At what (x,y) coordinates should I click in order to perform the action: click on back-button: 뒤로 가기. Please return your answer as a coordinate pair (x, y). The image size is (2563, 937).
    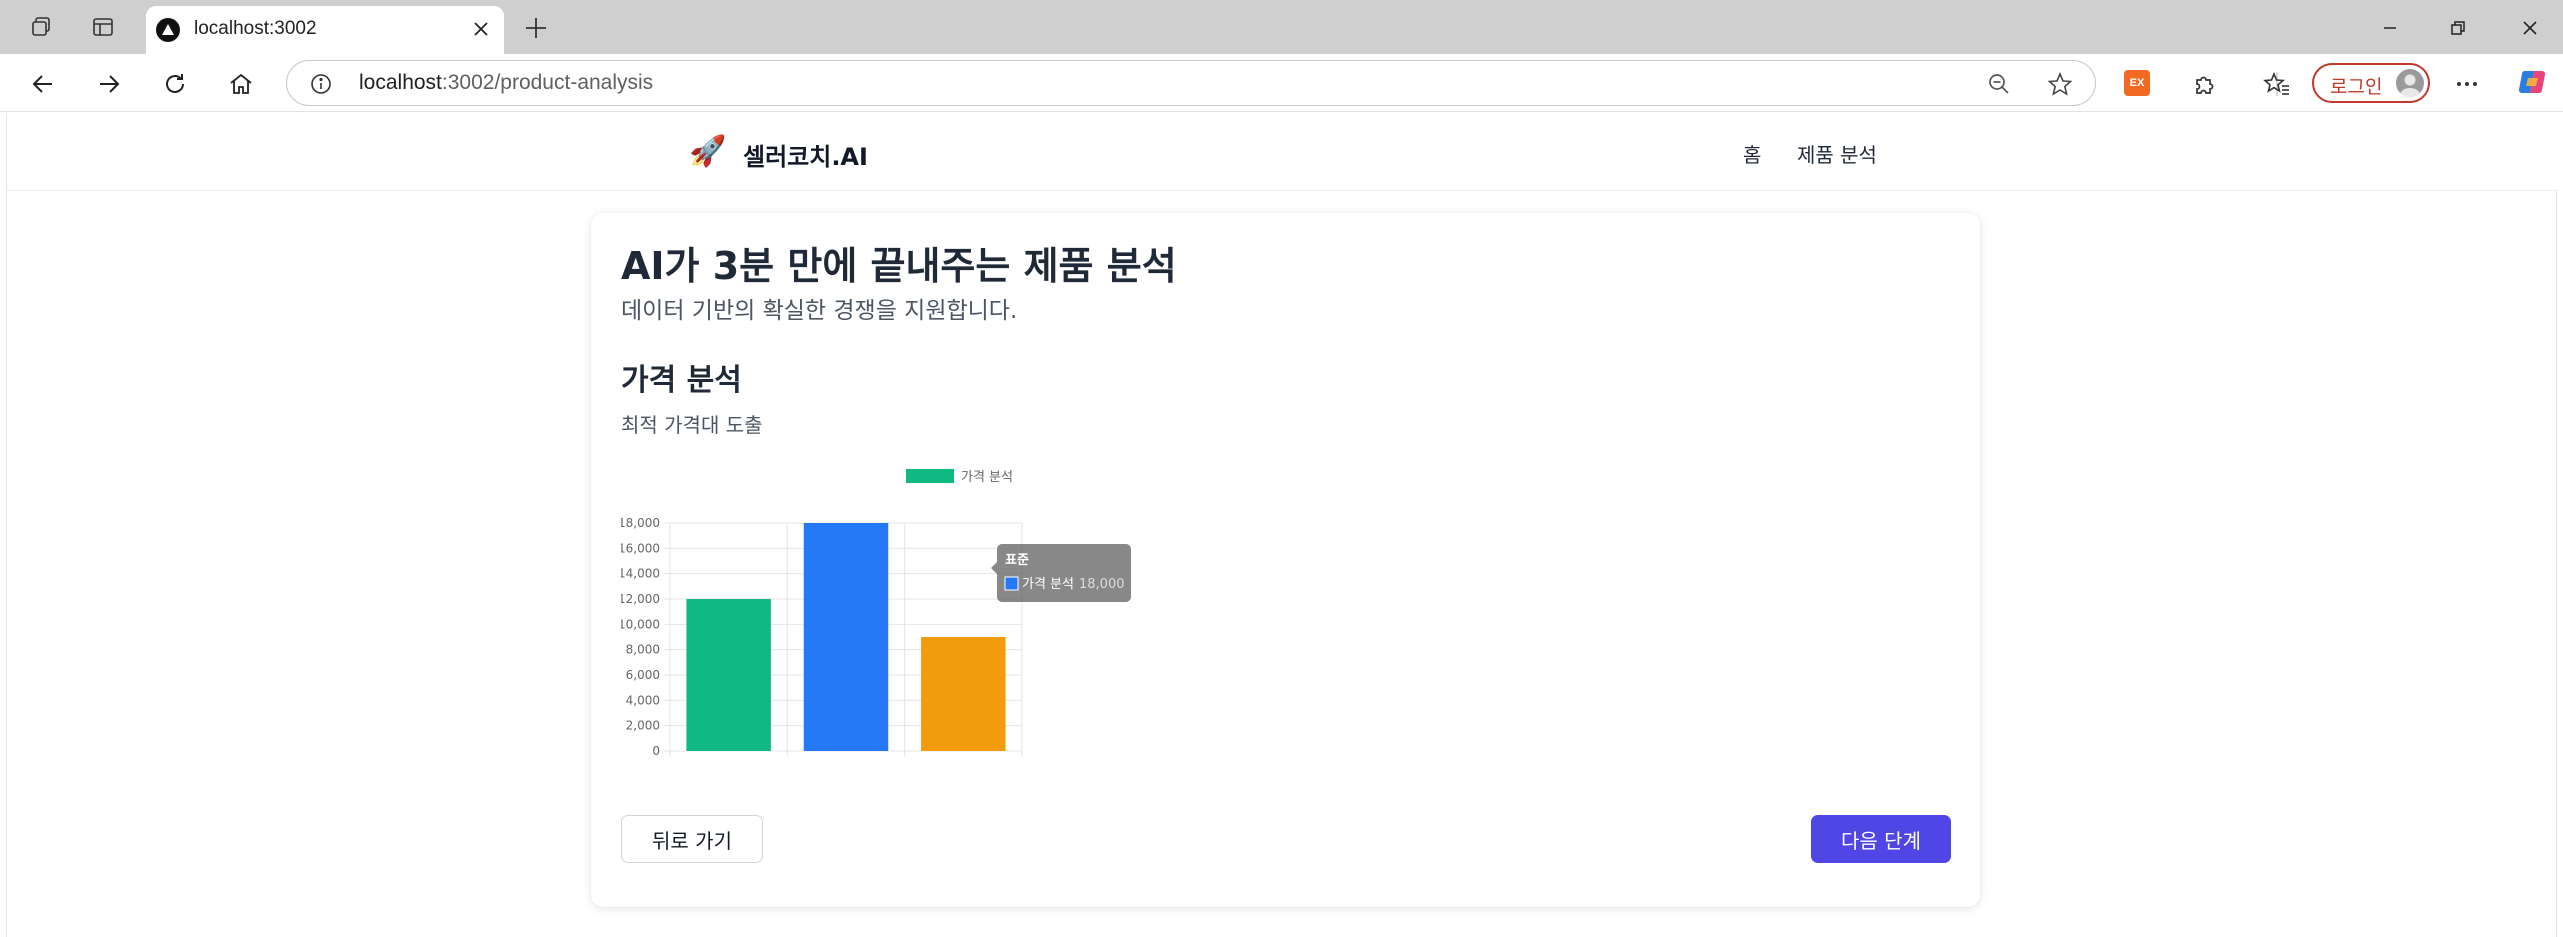
    Looking at the image, I should click on (692, 839).